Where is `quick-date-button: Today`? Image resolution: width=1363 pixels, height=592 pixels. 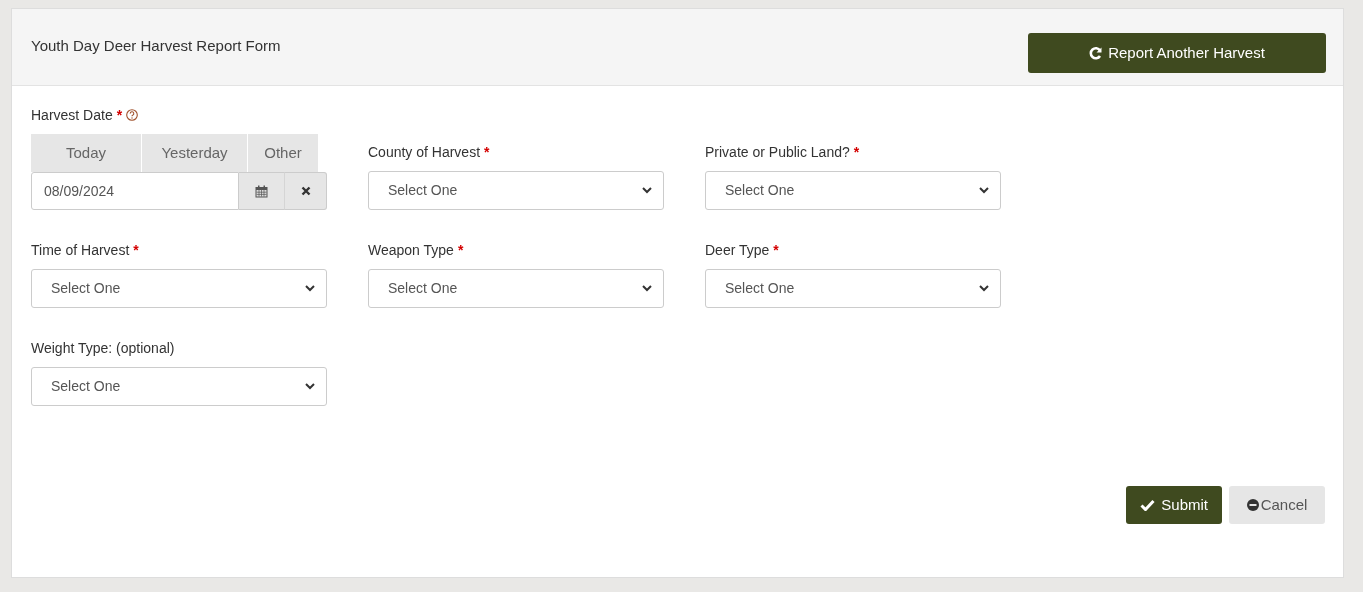 quick-date-button: Today is located at coordinates (86, 153).